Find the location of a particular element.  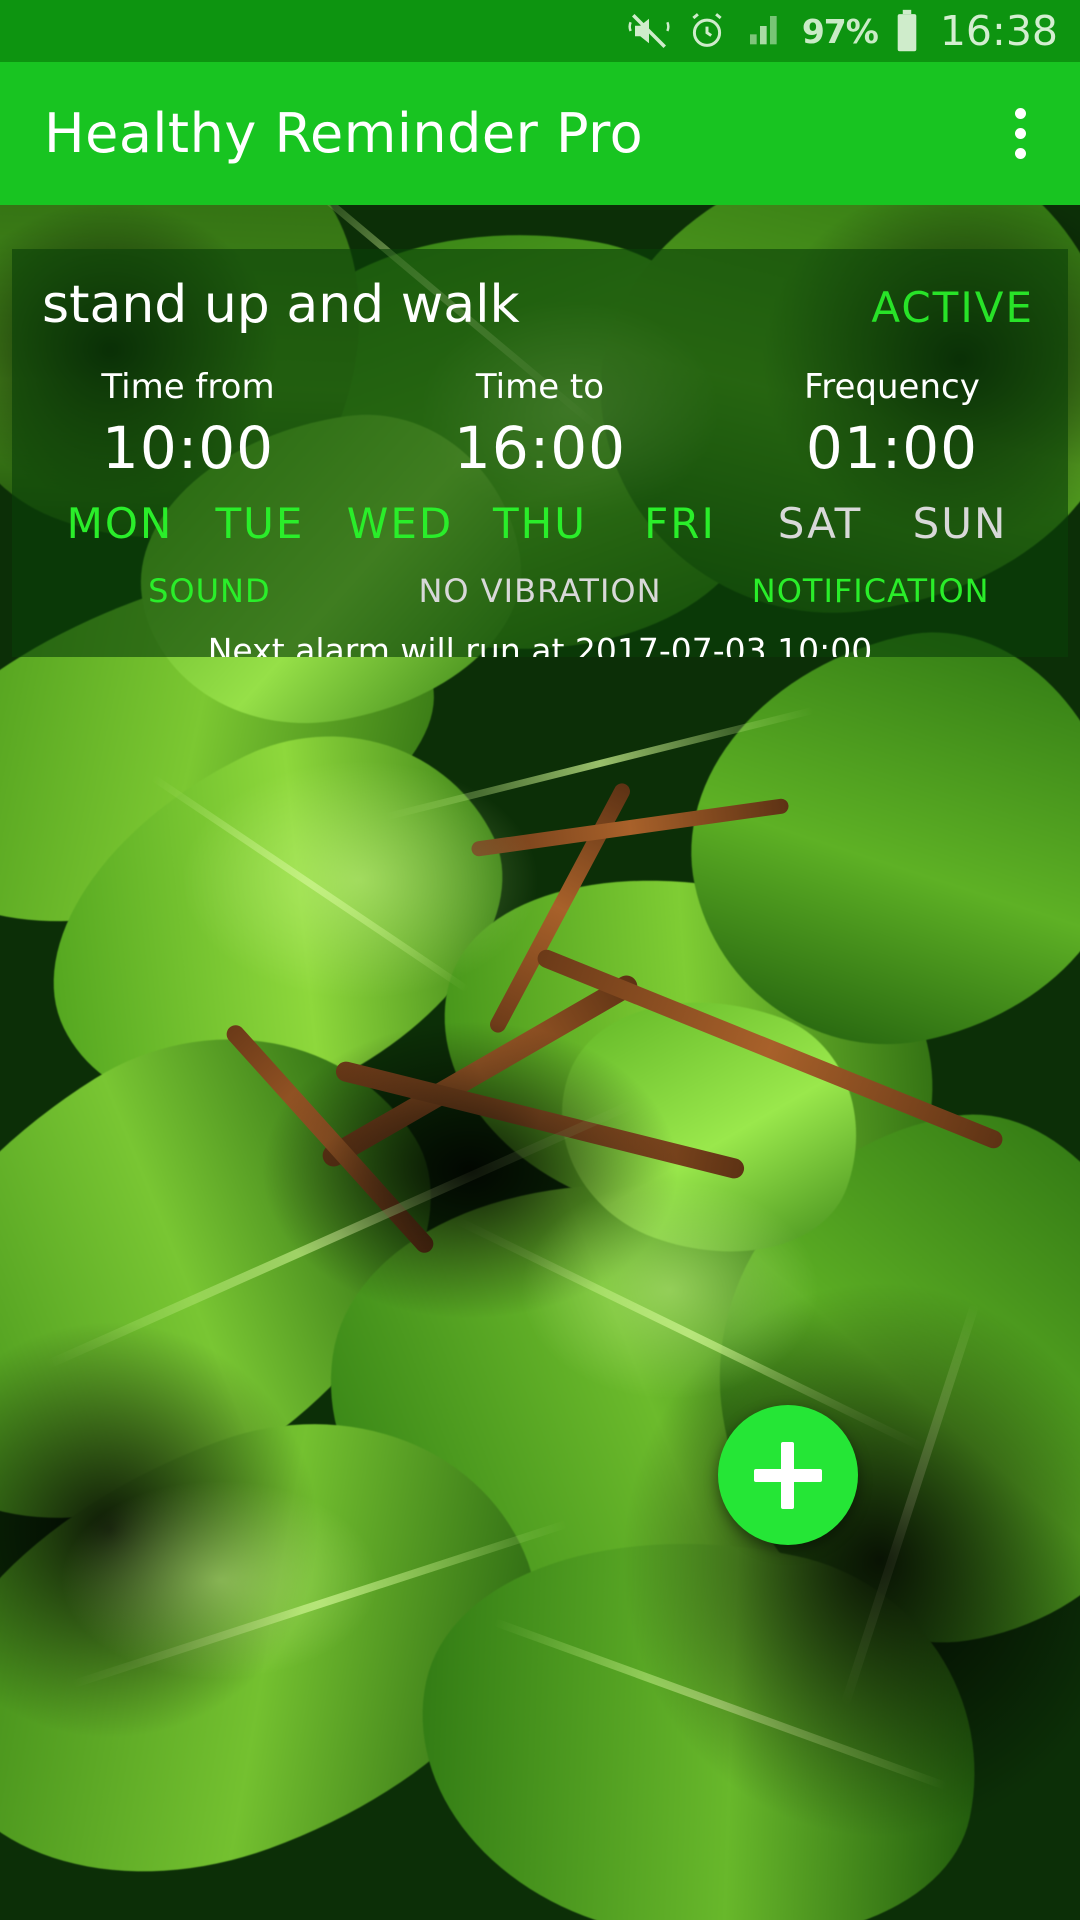

option-sound: SOUND is located at coordinates (209, 591).